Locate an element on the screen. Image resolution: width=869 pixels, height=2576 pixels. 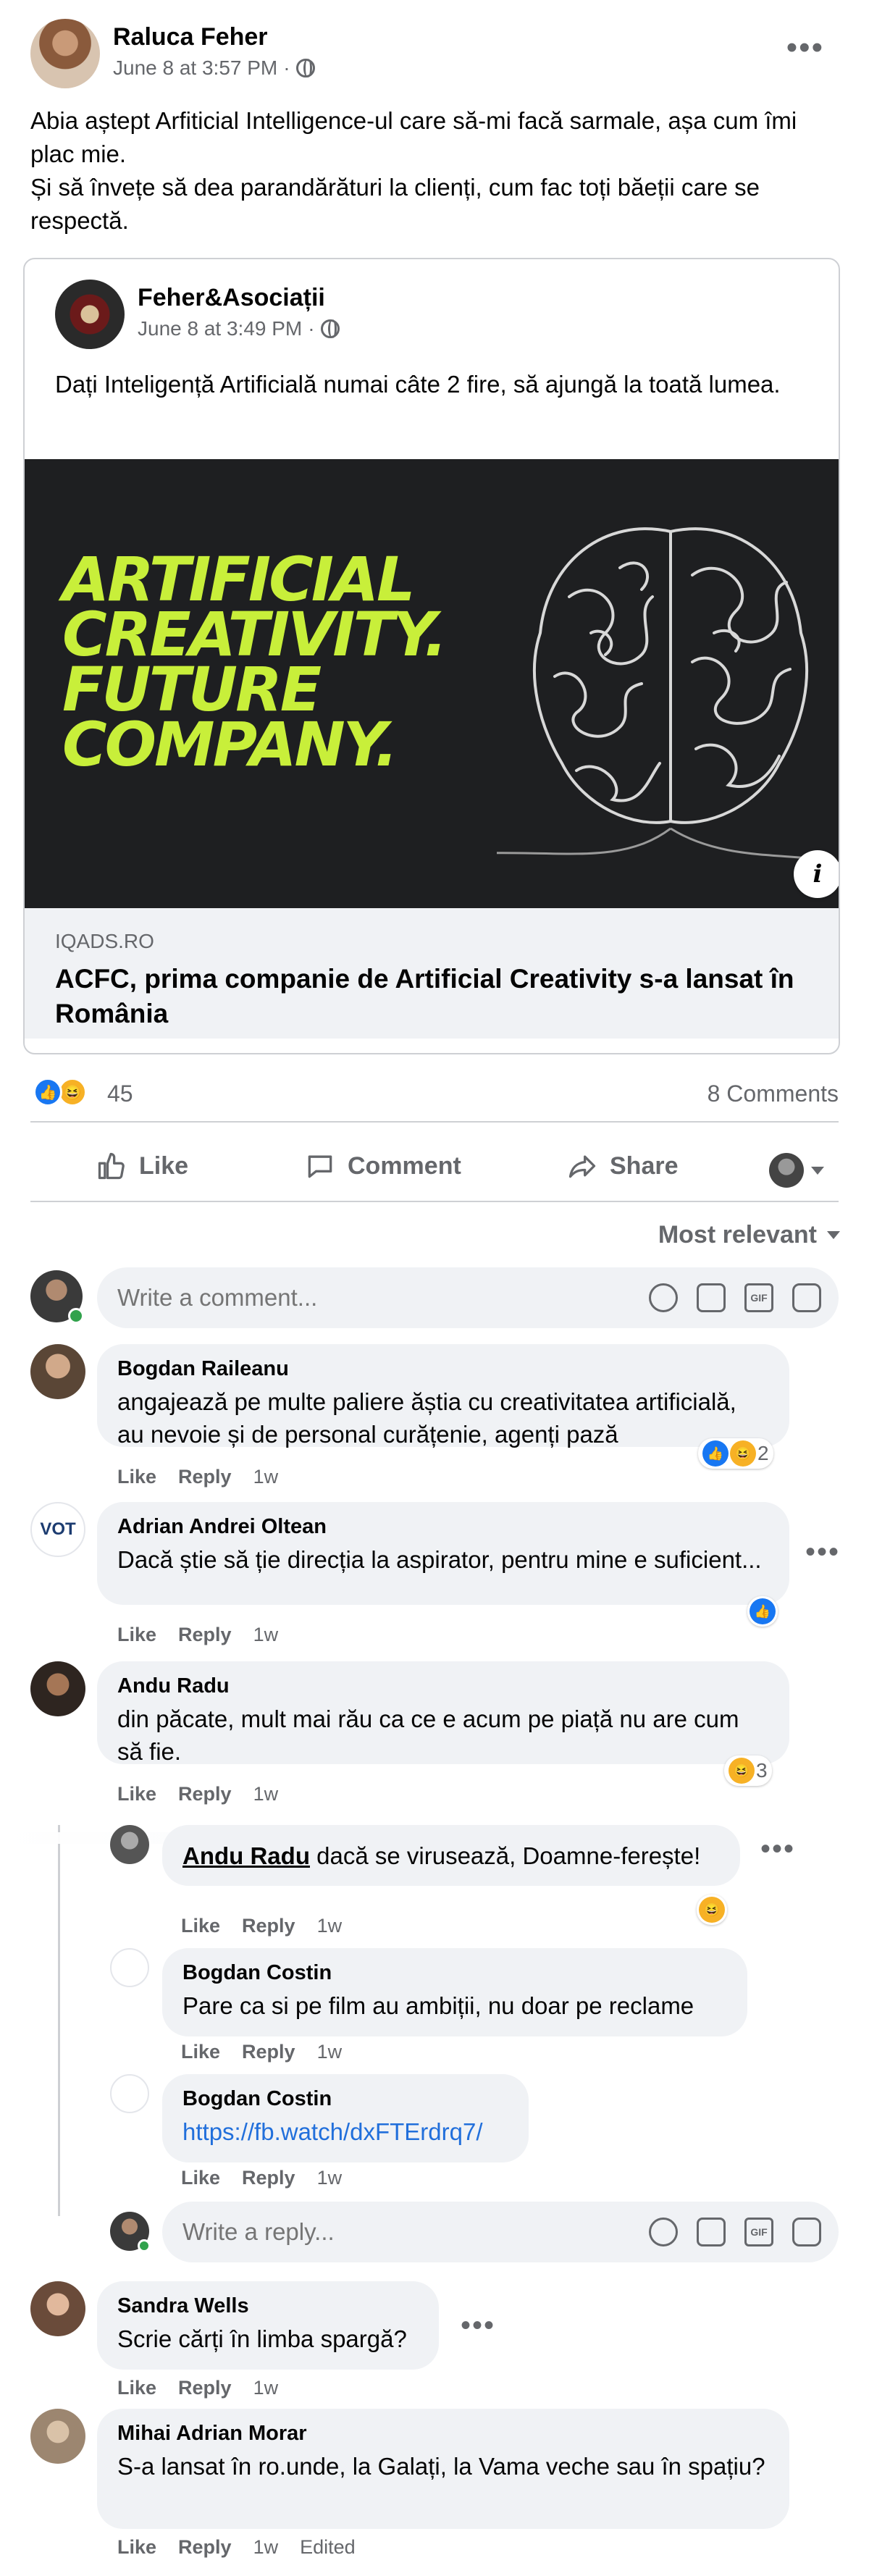
comment-reactions: 😆 3 is located at coordinates (748, 1770).